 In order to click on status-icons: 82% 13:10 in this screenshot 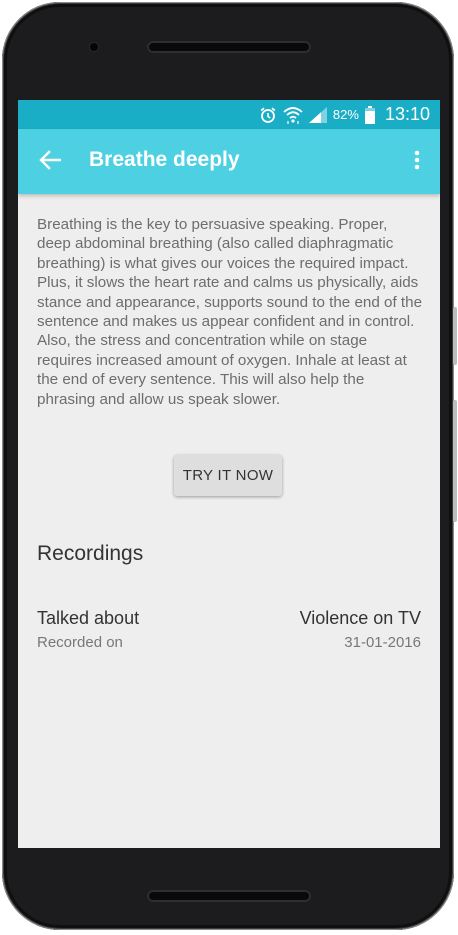, I will do `click(344, 114)`.